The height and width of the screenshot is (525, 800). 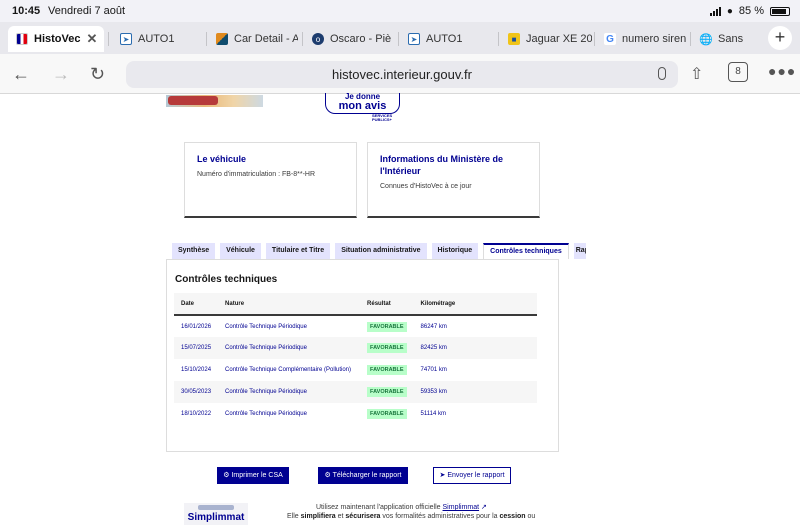 What do you see at coordinates (196, 326) in the screenshot?
I see `row-date: 16/01/2026` at bounding box center [196, 326].